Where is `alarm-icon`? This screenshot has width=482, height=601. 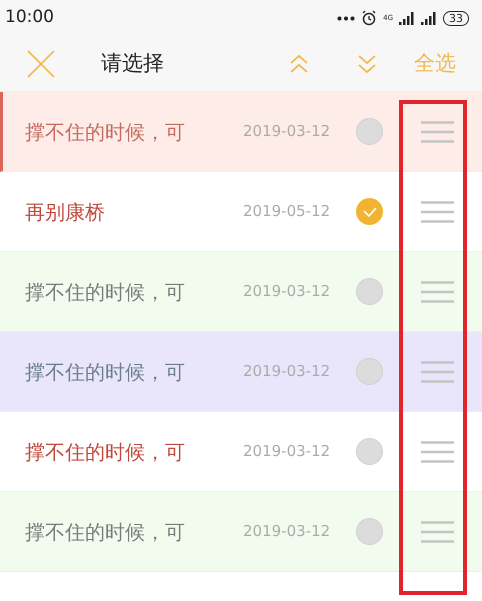
alarm-icon is located at coordinates (369, 18).